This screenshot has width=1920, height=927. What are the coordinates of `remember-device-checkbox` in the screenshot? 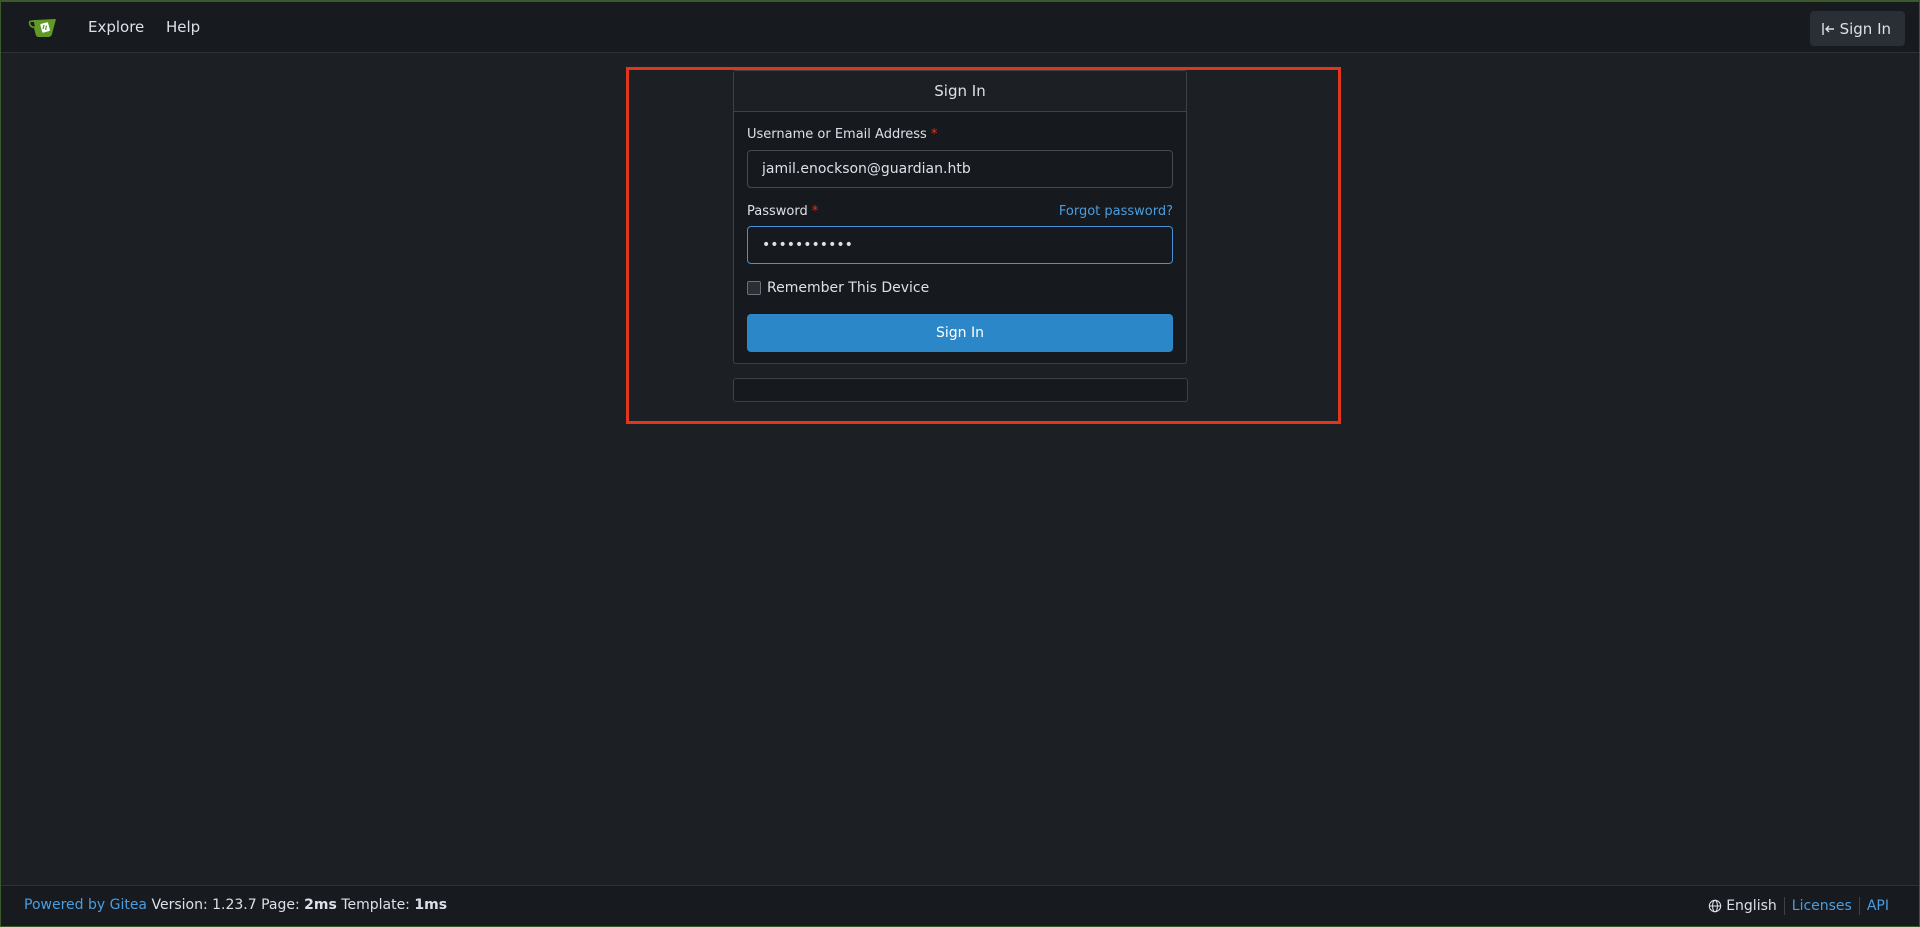 It's located at (754, 288).